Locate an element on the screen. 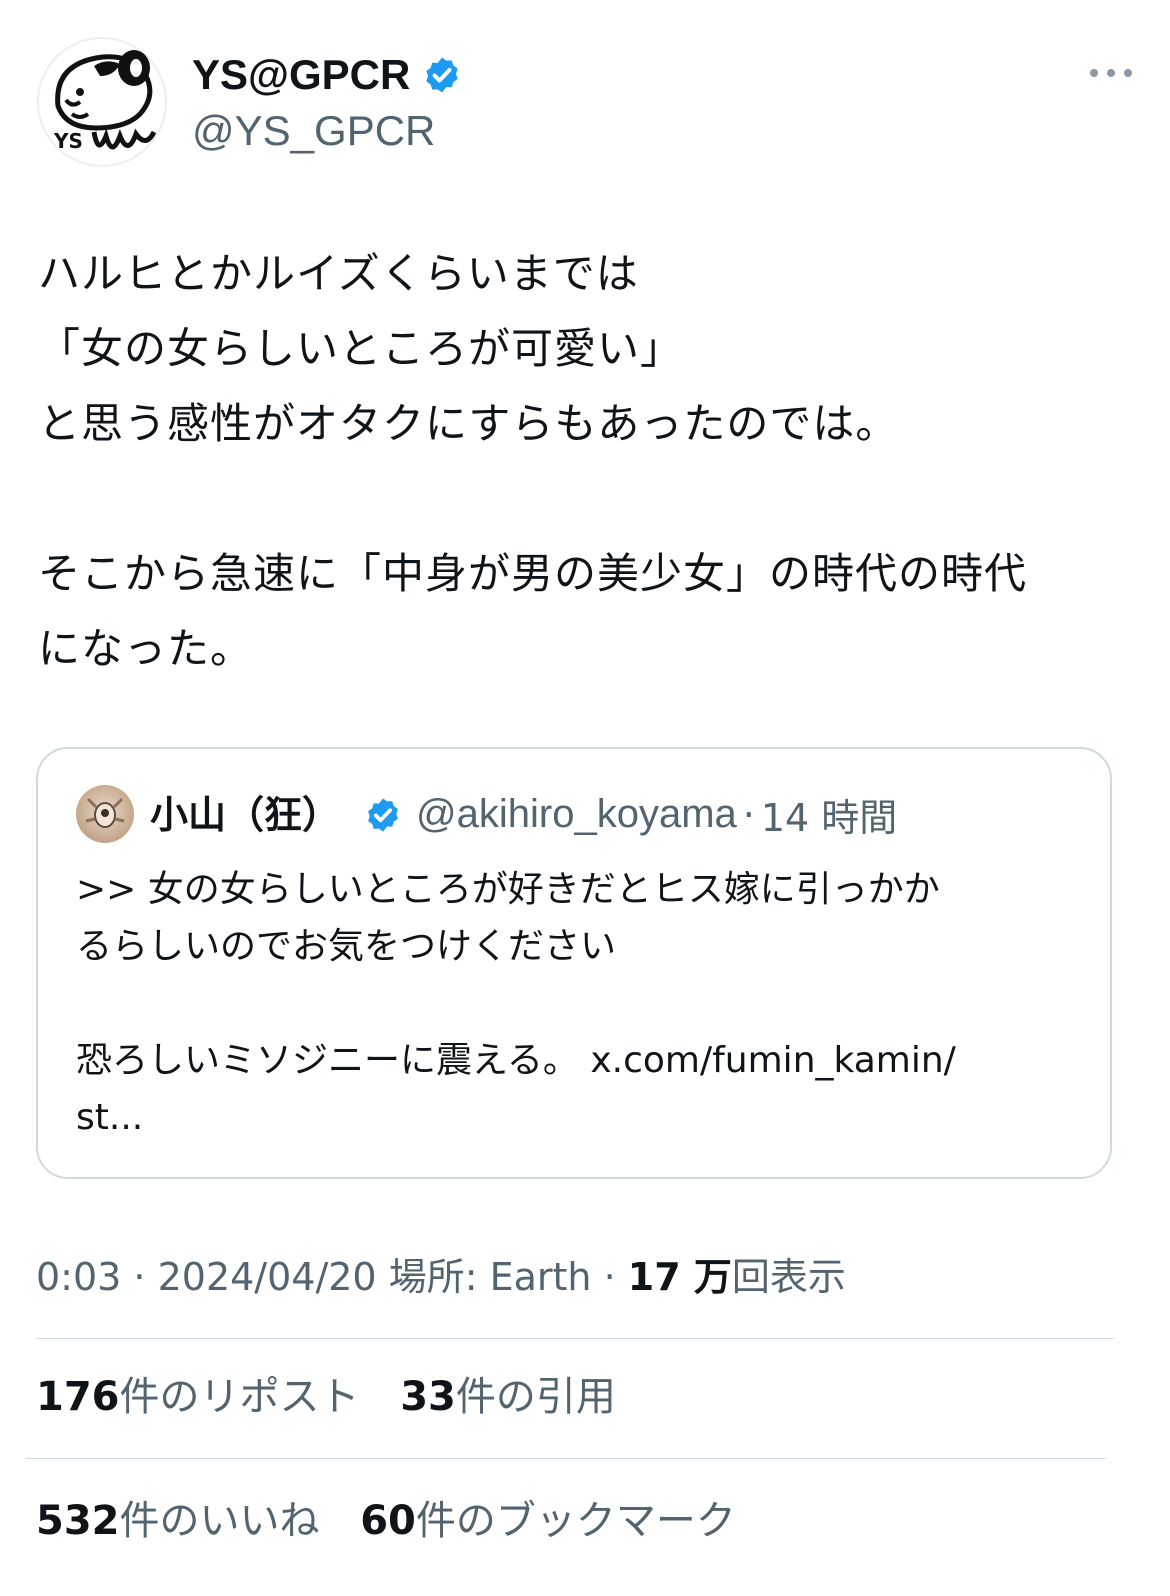 Image resolution: width=1170 pixels, height=1596 pixels. quoted-header: 小山（狂） @akihiro_koyama · 14 時間 is located at coordinates (523, 814).